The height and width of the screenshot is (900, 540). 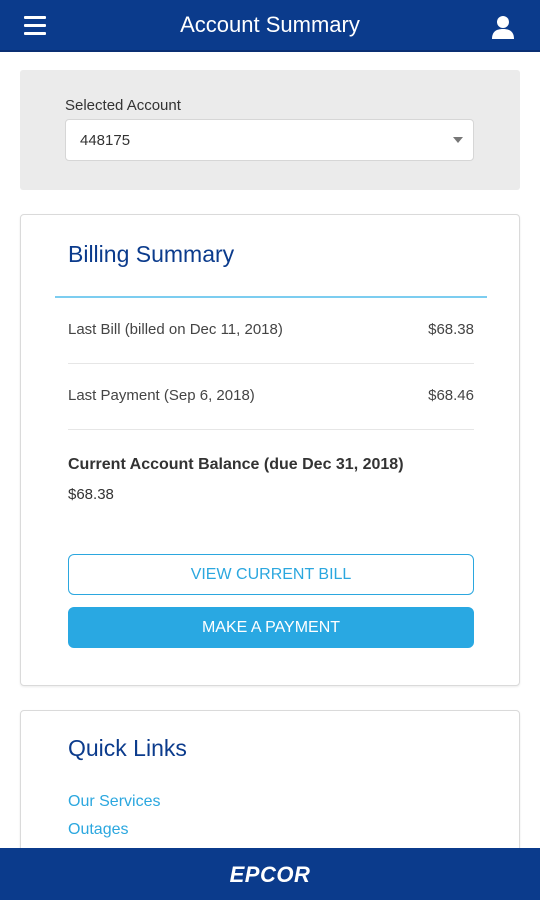 I want to click on last-payment-row: Last Payment (Sep 6, 2018) $68.46, so click(x=271, y=397).